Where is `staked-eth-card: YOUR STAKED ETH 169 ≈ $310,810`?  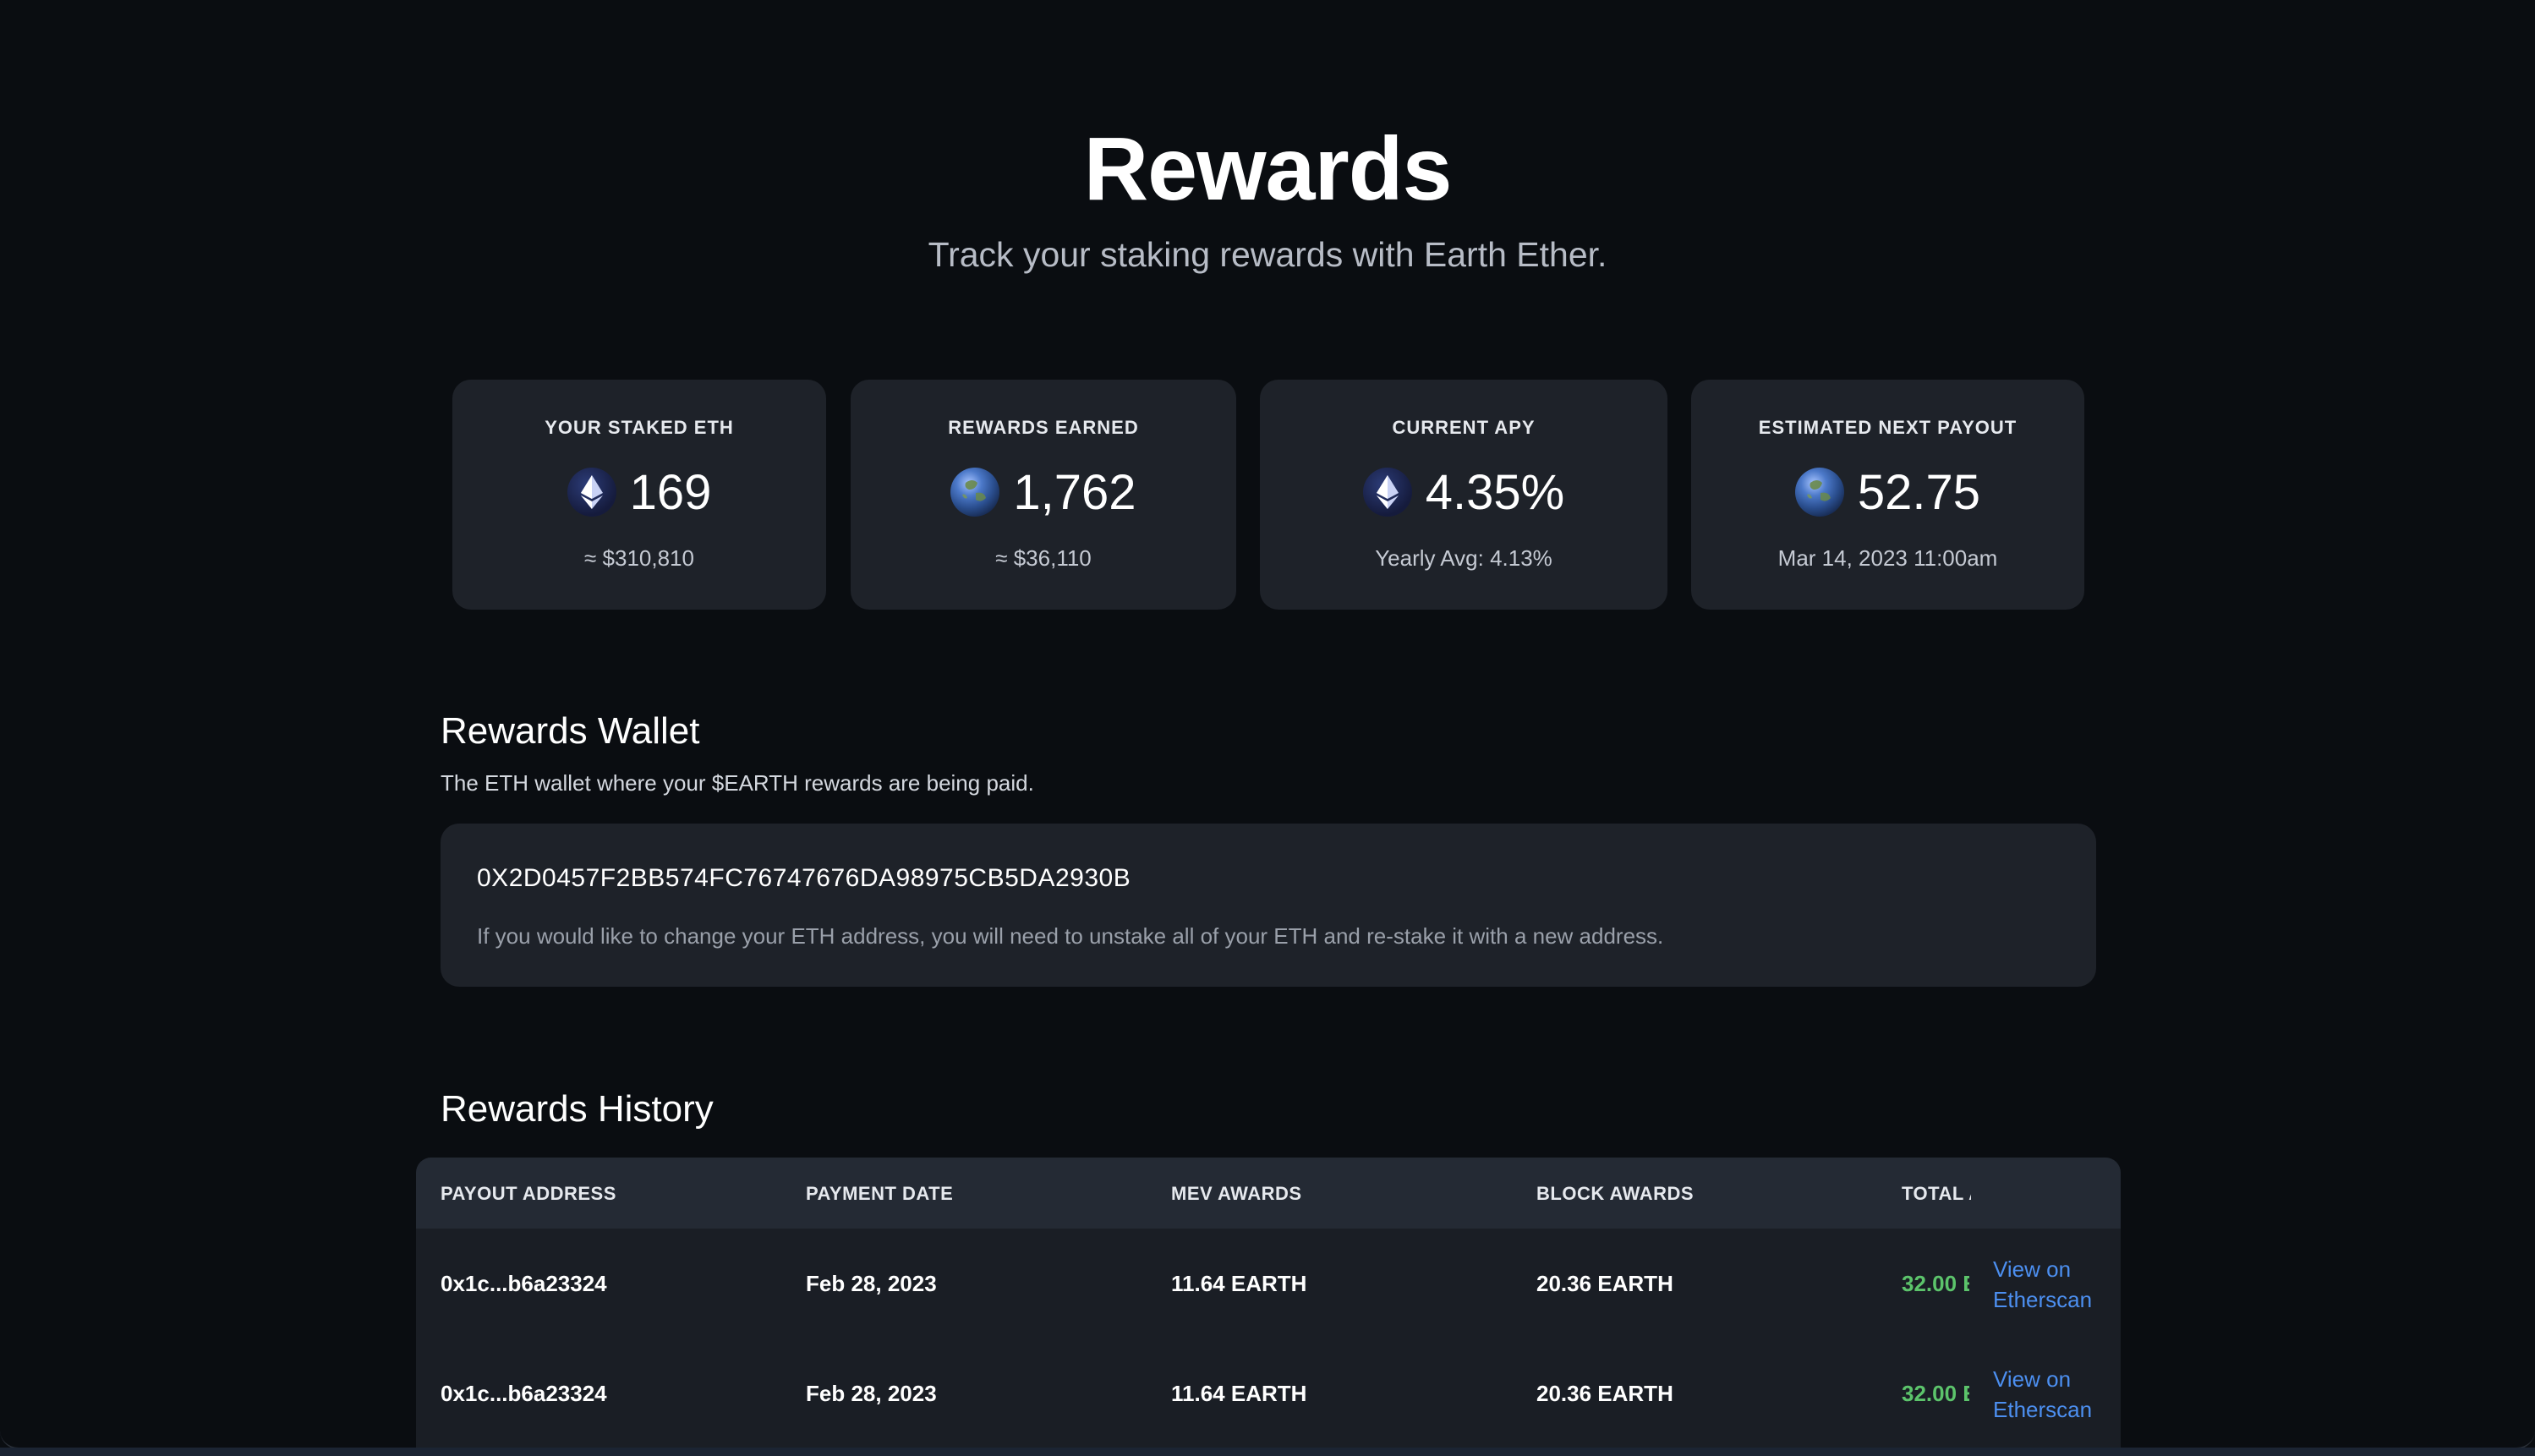 staked-eth-card: YOUR STAKED ETH 169 ≈ $310,810 is located at coordinates (639, 495).